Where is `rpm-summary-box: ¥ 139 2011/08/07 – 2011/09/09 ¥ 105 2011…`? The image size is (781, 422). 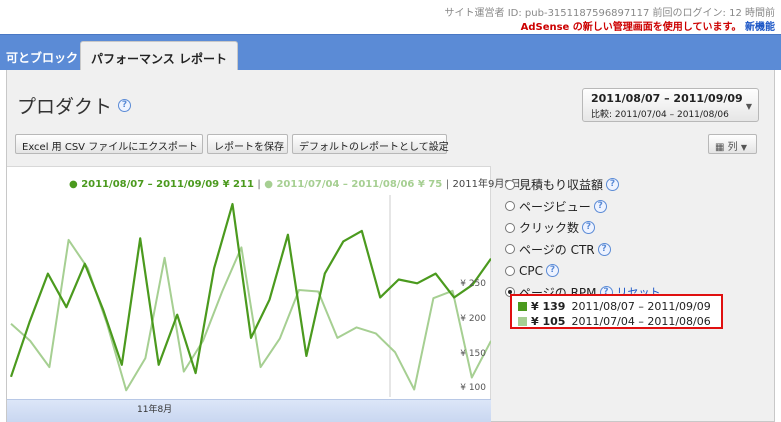 rpm-summary-box: ¥ 139 2011/08/07 – 2011/09/09 ¥ 105 2011… is located at coordinates (616, 311).